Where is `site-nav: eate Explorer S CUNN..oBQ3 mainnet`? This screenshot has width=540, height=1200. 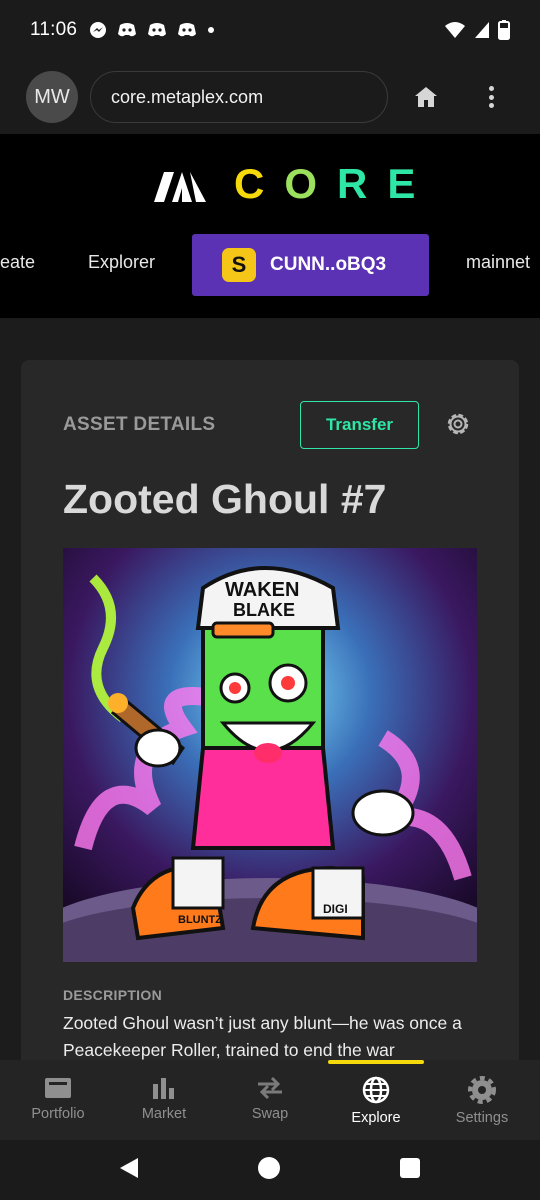
site-nav: eate Explorer S CUNN..oBQ3 mainnet is located at coordinates (270, 265).